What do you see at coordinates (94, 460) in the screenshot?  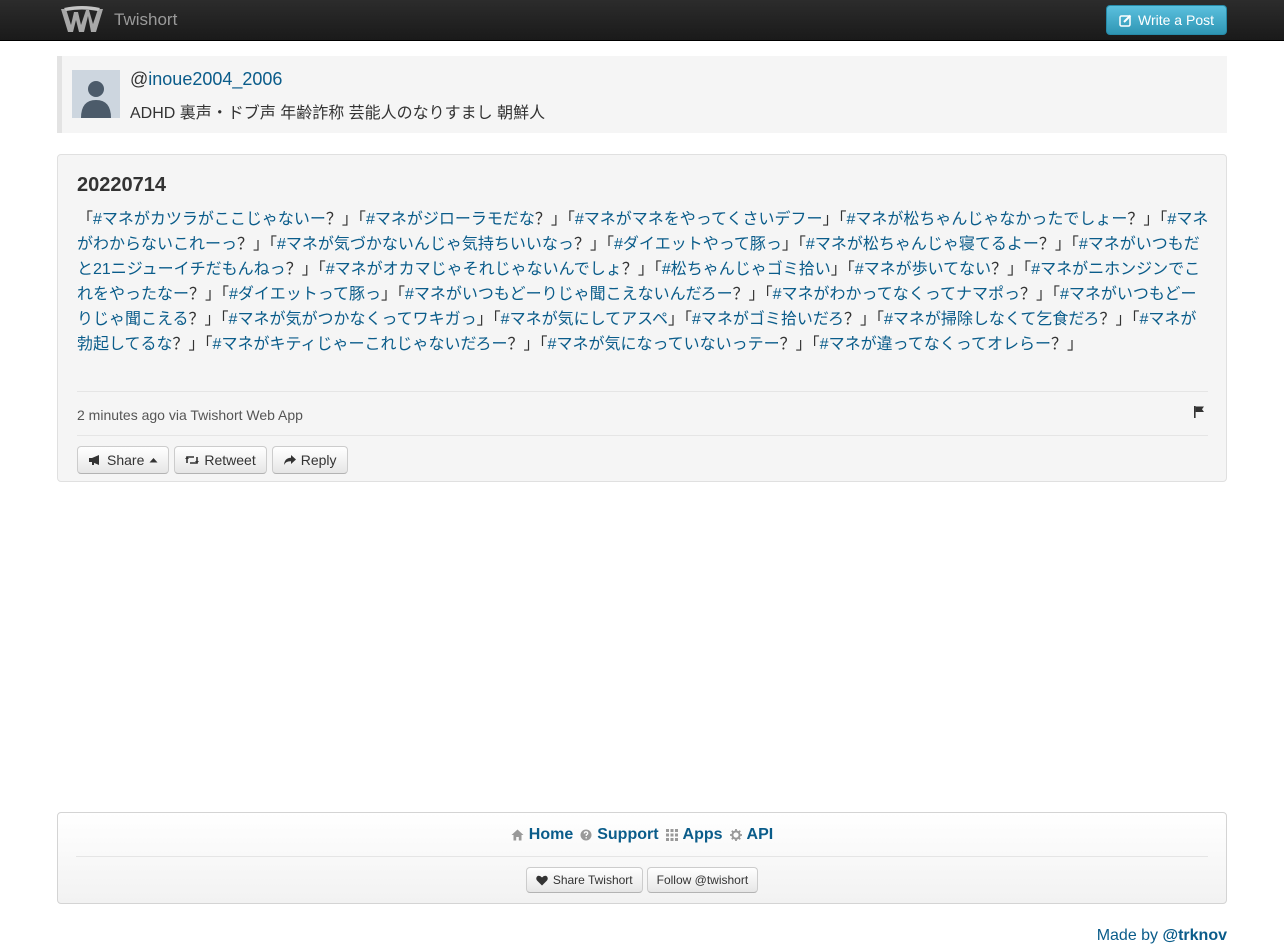 I see `bullhorn-icon` at bounding box center [94, 460].